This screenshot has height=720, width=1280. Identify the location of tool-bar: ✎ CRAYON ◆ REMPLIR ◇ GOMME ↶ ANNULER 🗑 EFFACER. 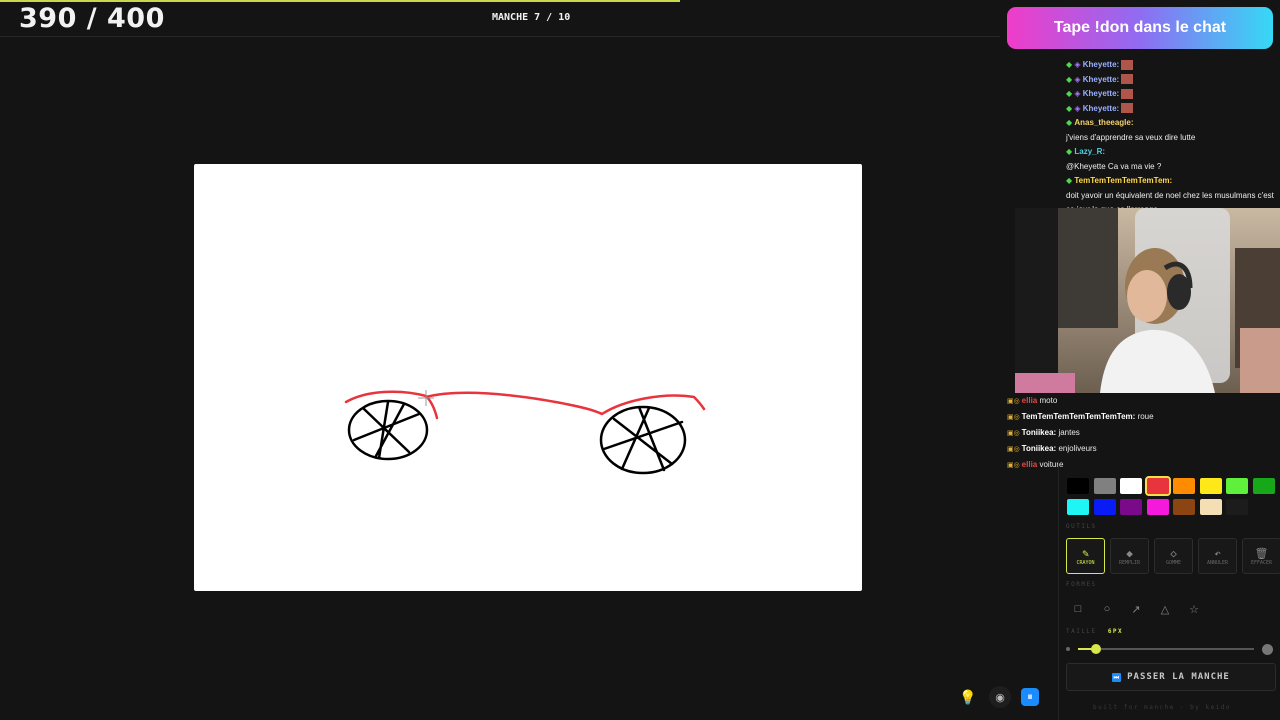
(1173, 556).